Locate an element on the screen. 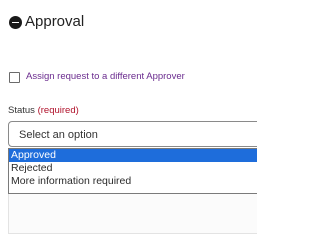 Image resolution: width=320 pixels, height=251 pixels. option-approved: Approved is located at coordinates (133, 155).